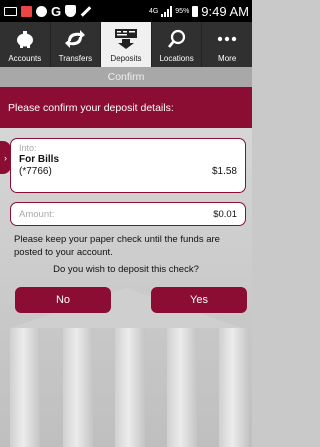 This screenshot has width=320, height=447. I want to click on tab-label: More, so click(227, 58).